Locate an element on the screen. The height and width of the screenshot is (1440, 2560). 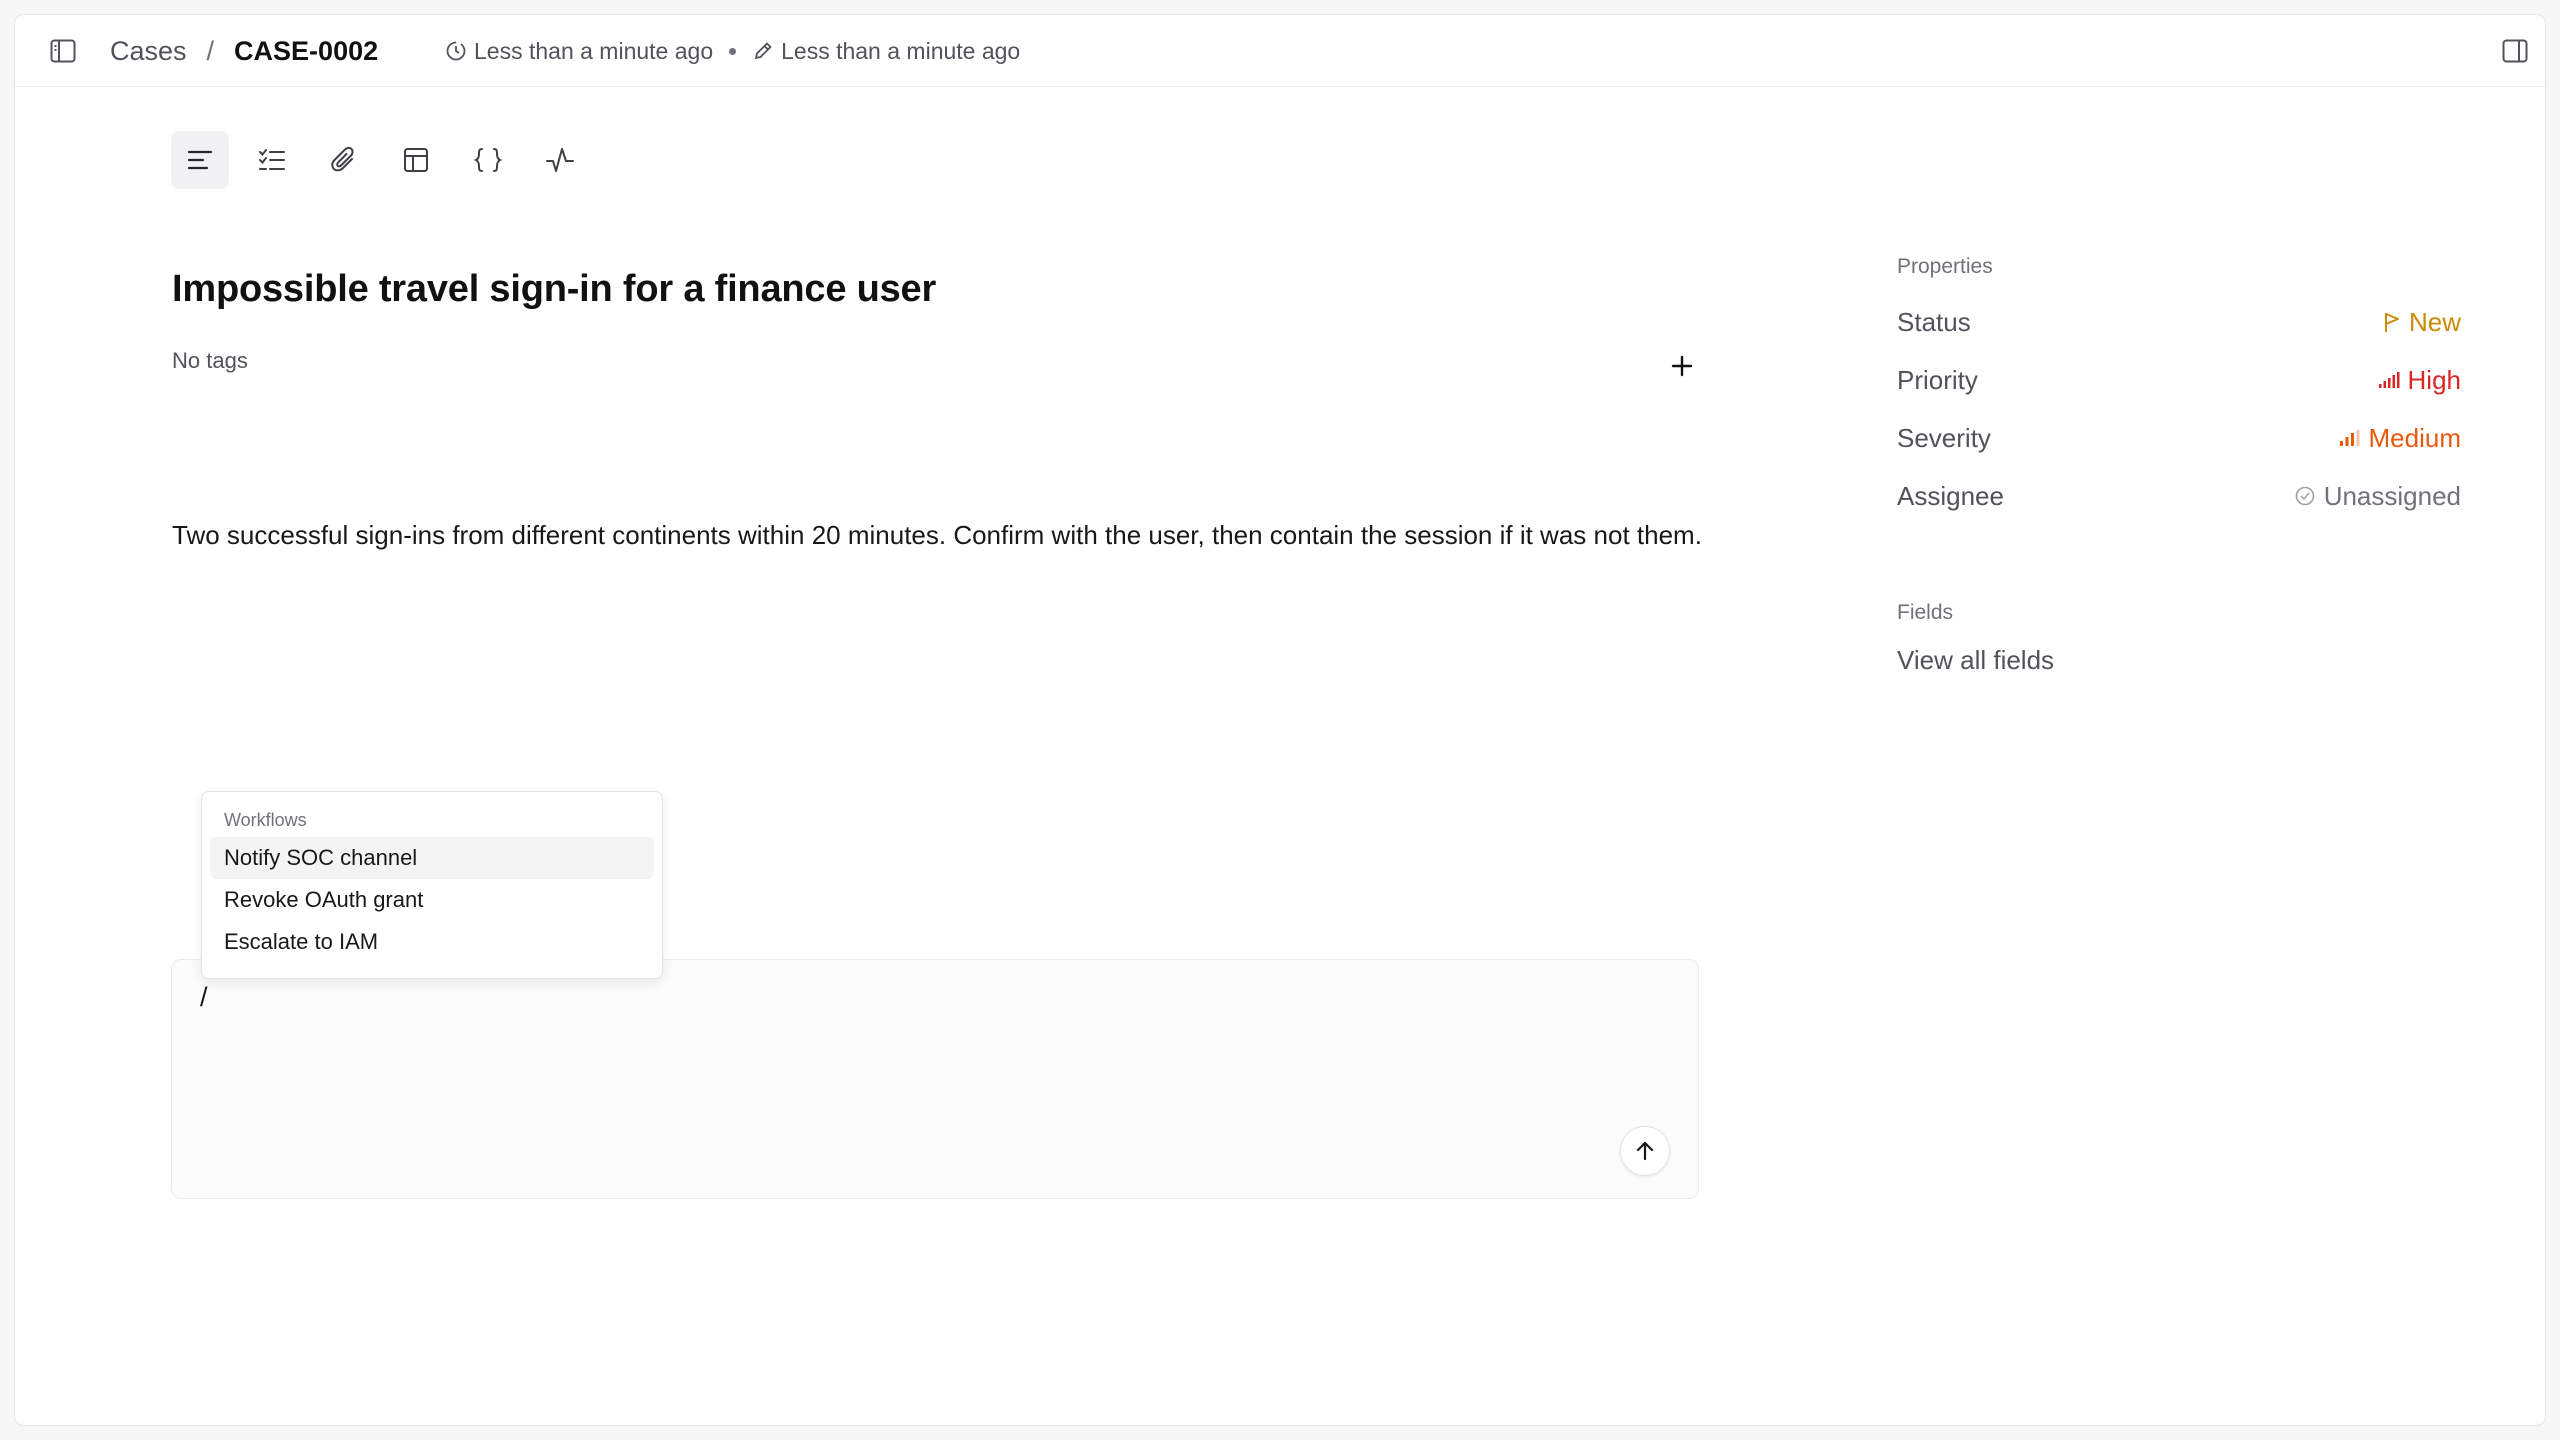
meta-separator-dot is located at coordinates (733, 51).